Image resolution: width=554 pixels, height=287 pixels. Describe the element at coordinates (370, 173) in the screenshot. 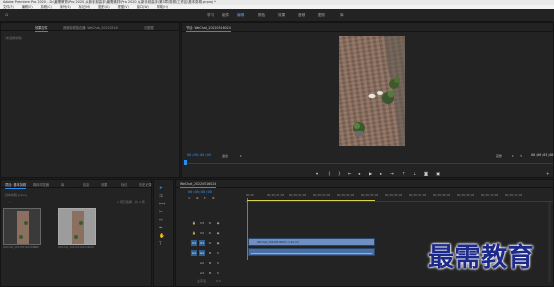

I see `play-icon: ▶` at that location.